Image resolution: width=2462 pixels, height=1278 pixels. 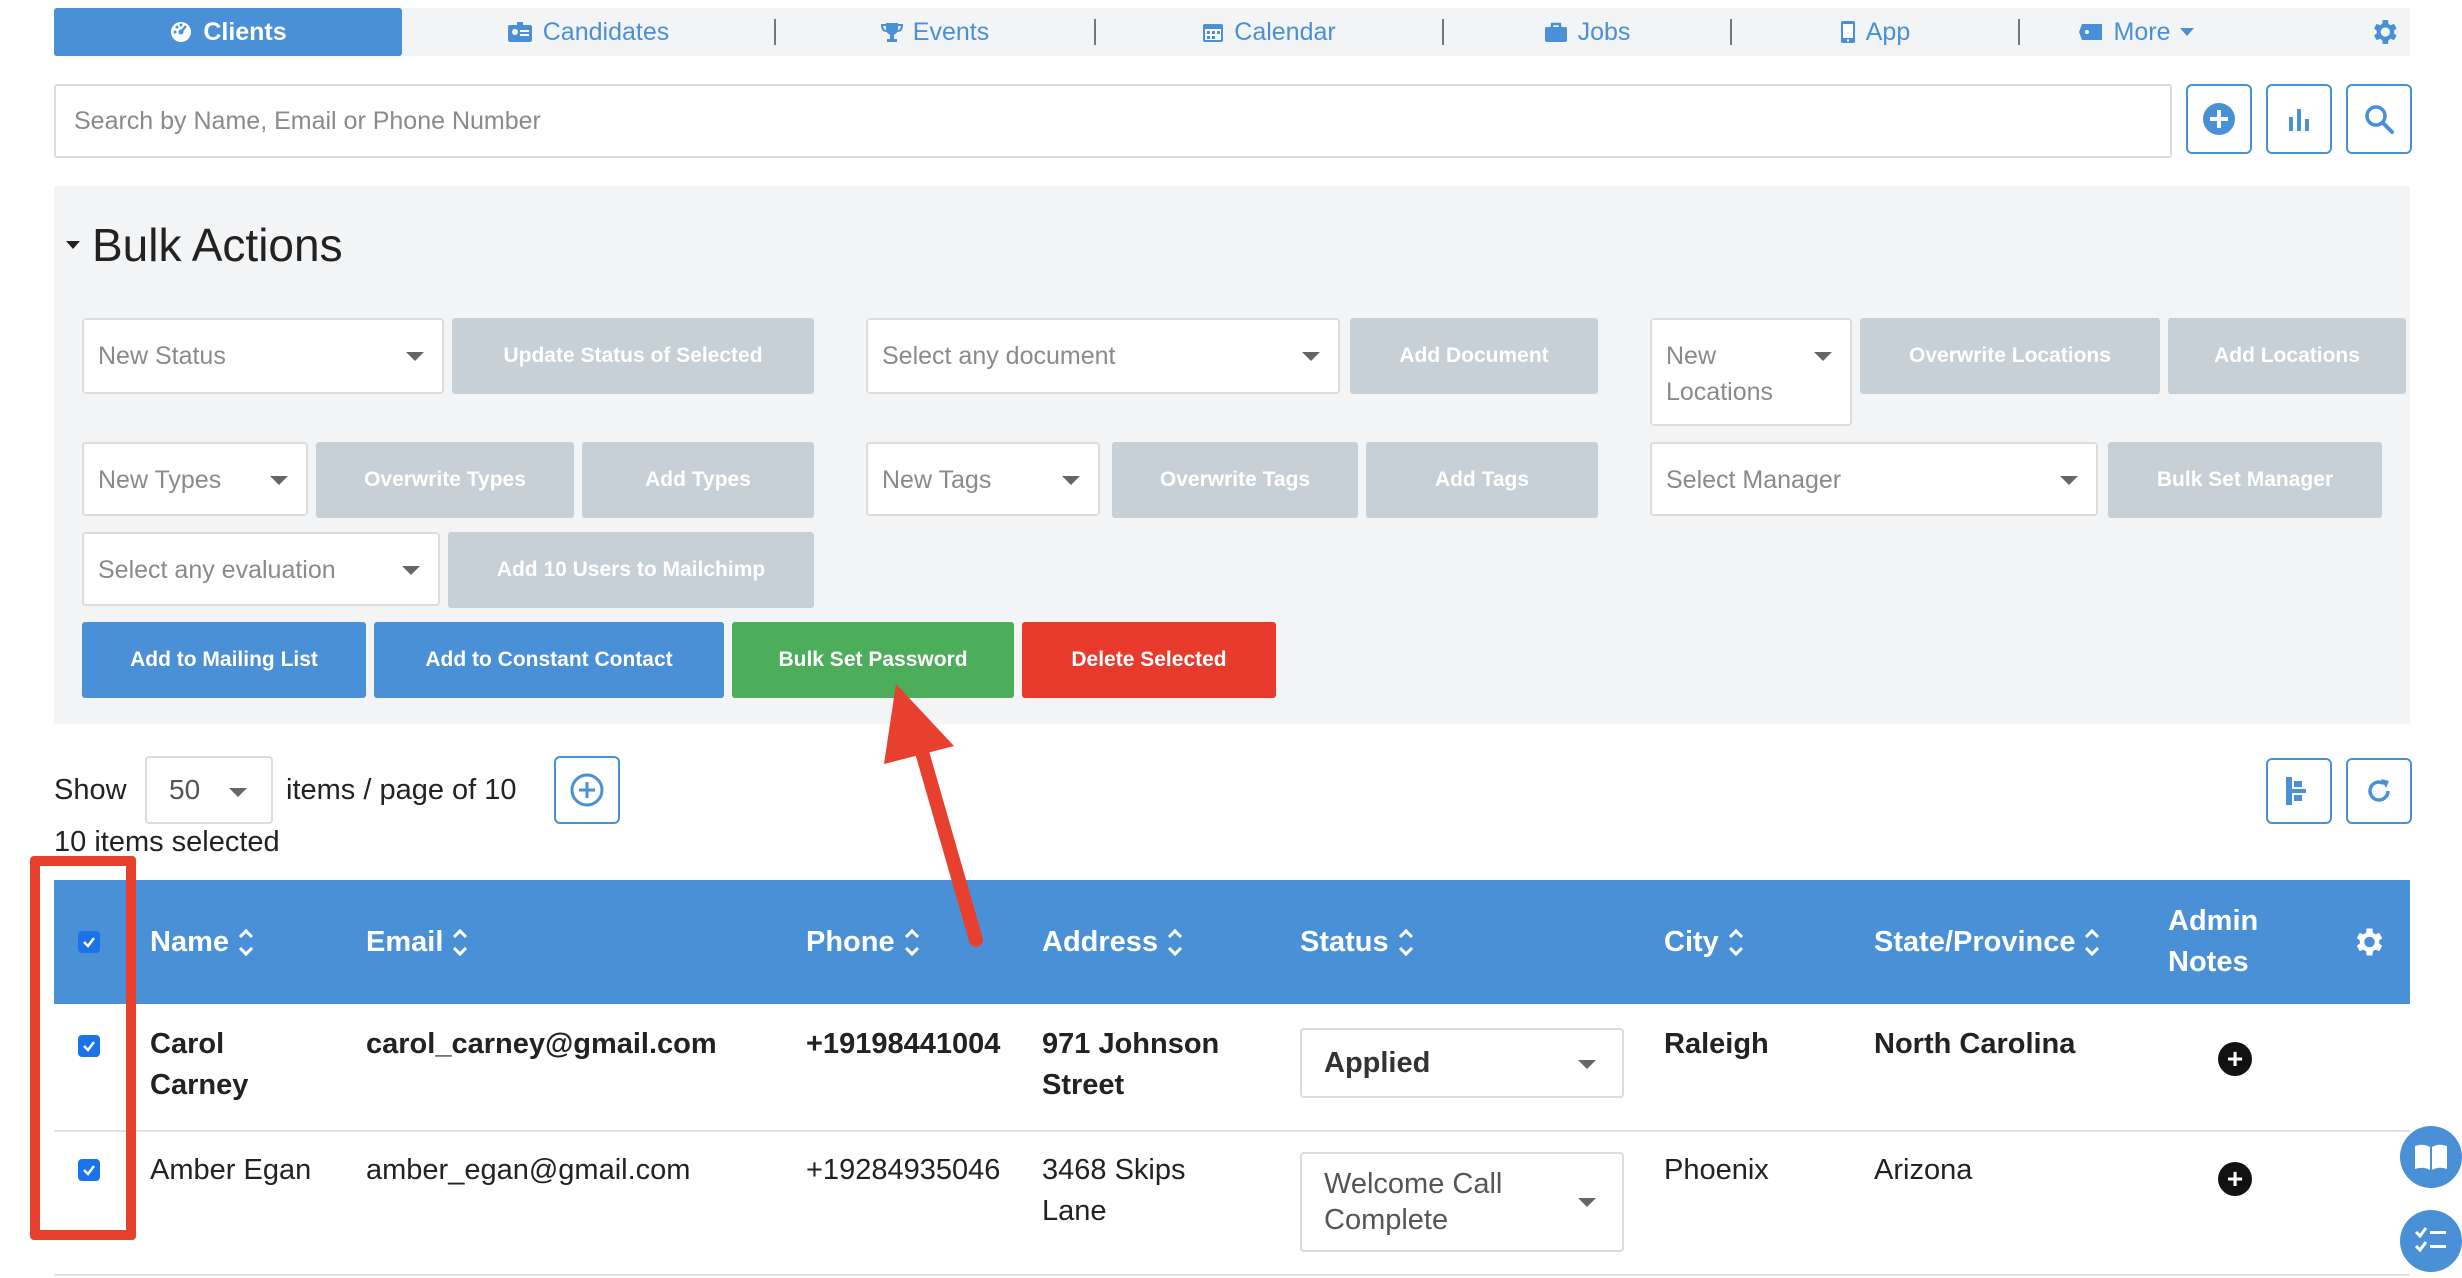 What do you see at coordinates (2142, 31) in the screenshot?
I see `tab-more-label: More` at bounding box center [2142, 31].